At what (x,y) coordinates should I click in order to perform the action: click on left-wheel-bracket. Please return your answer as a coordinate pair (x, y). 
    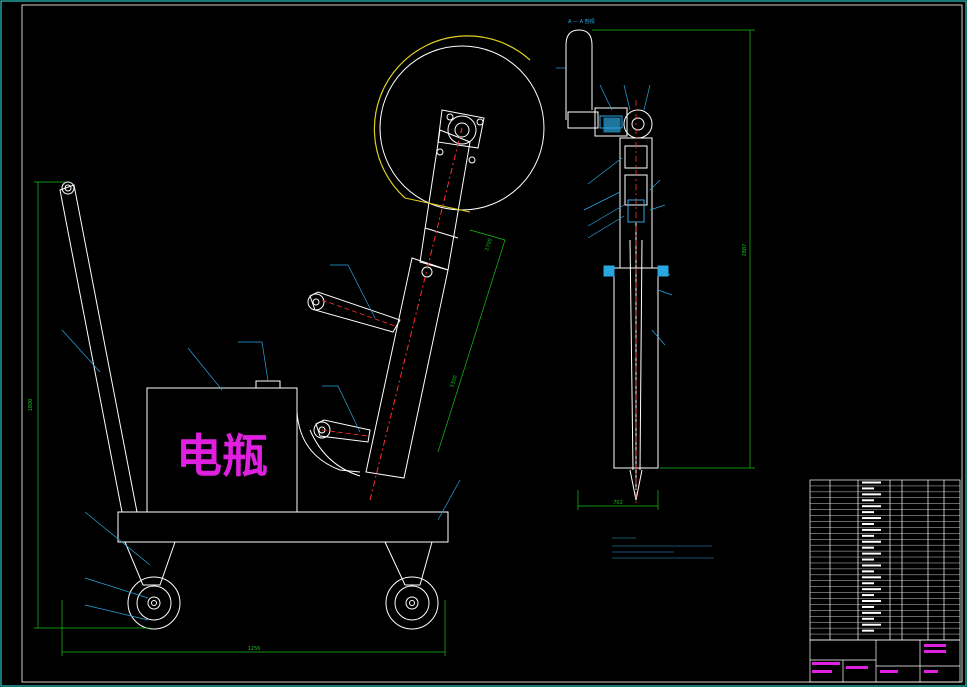
    Looking at the image, I should click on (150, 563).